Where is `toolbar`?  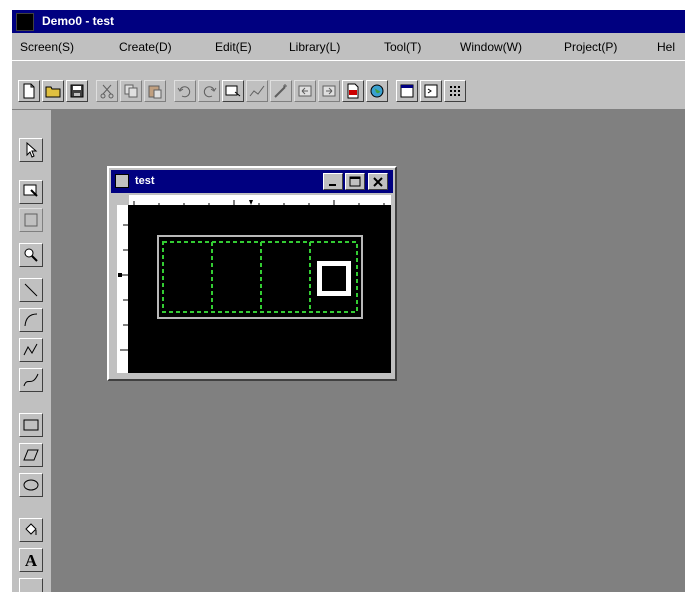
toolbar is located at coordinates (348, 85).